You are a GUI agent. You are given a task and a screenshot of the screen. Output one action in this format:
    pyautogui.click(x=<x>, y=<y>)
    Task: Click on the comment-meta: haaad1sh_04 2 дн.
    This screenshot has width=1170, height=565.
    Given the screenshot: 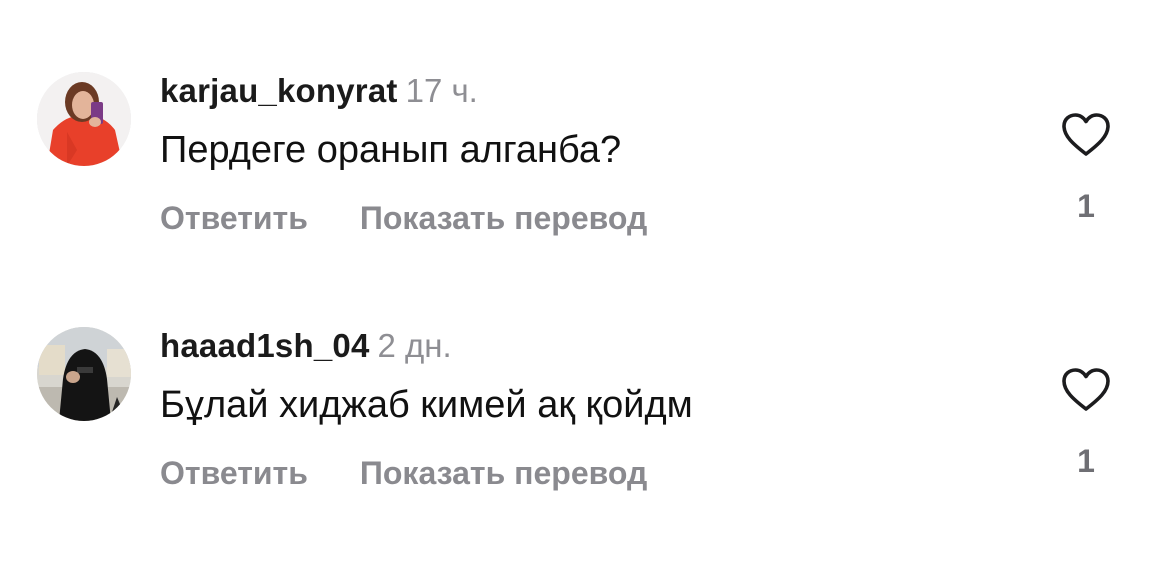 What is the action you would take?
    pyautogui.click(x=306, y=346)
    